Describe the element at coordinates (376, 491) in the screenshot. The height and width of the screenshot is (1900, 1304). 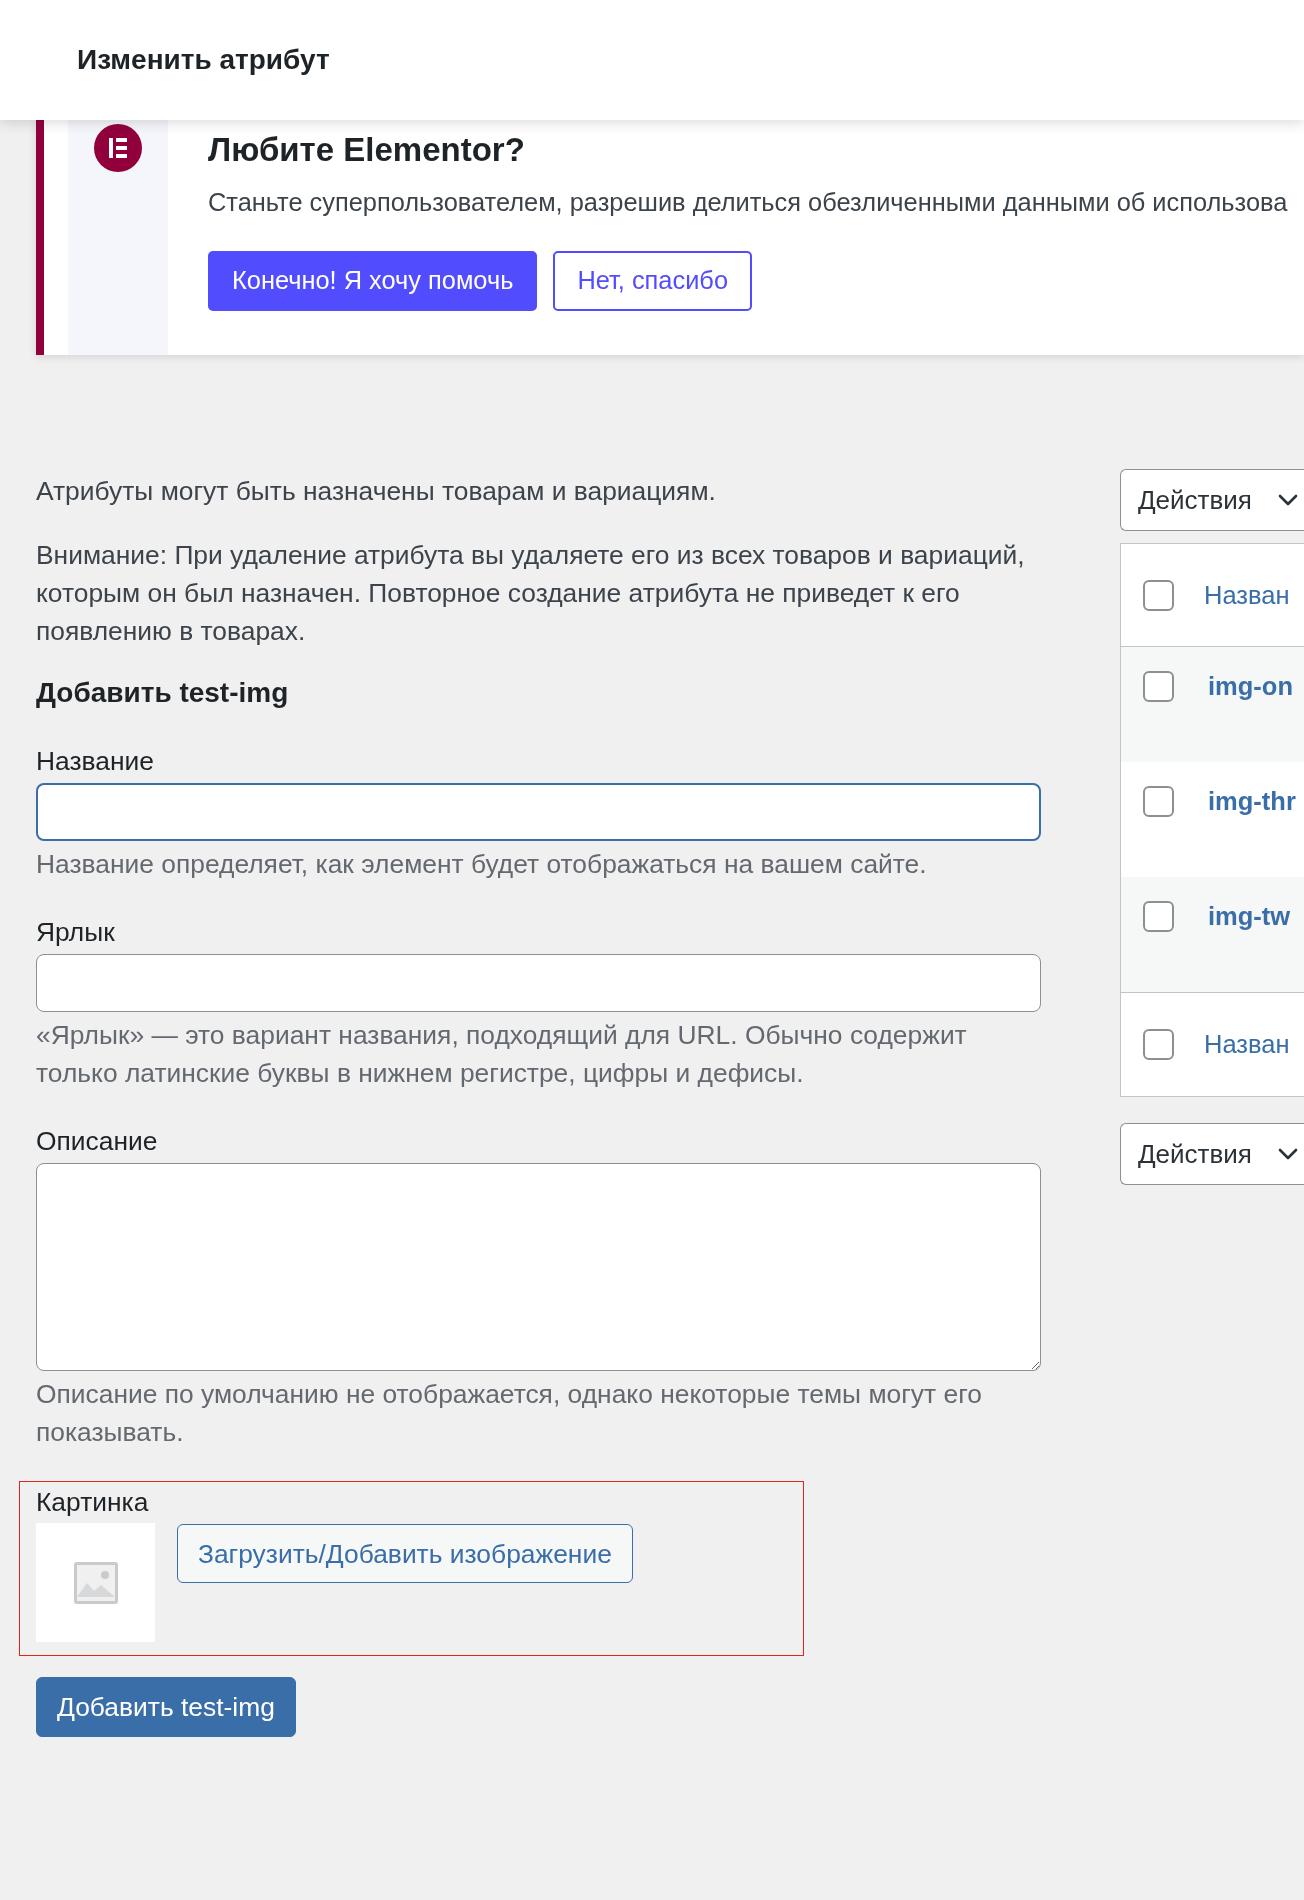
I see `intro-text: Атрибуты могут быть назначены товарам и вариациям.` at that location.